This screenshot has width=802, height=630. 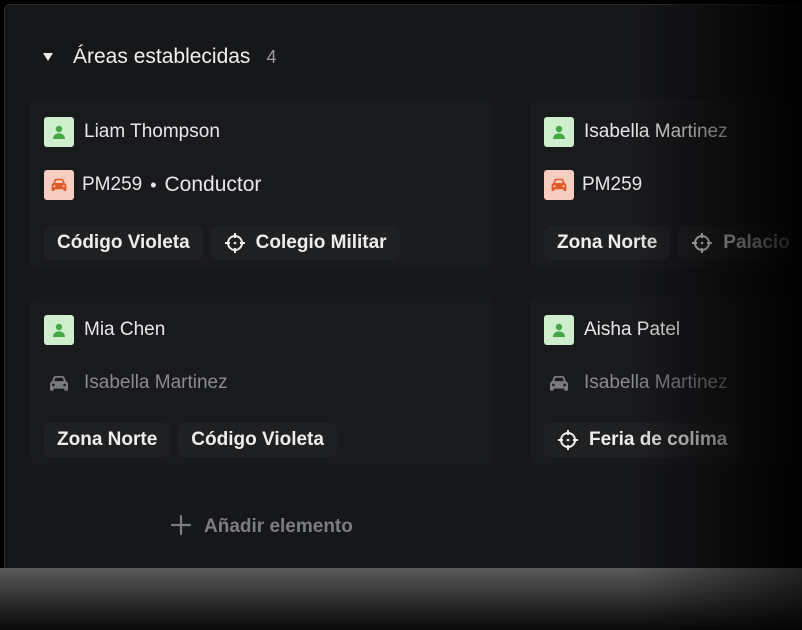 What do you see at coordinates (673, 243) in the screenshot?
I see `tag-list: Zona Norte Palacio` at bounding box center [673, 243].